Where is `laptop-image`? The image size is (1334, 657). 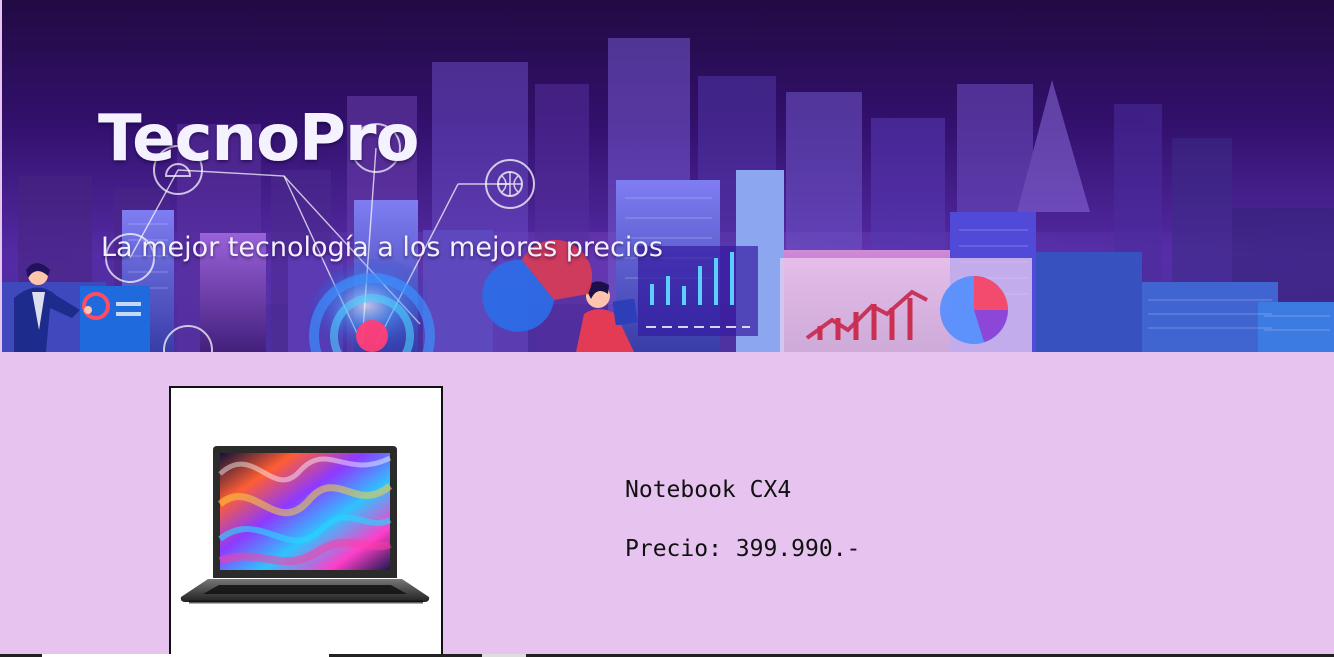 laptop-image is located at coordinates (306, 522).